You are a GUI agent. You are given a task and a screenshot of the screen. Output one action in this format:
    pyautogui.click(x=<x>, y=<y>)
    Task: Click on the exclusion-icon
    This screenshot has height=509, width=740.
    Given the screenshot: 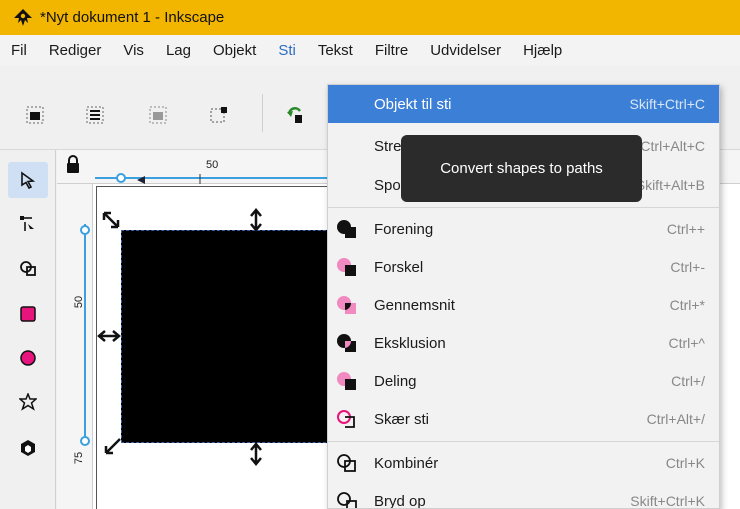 What is the action you would take?
    pyautogui.click(x=346, y=343)
    